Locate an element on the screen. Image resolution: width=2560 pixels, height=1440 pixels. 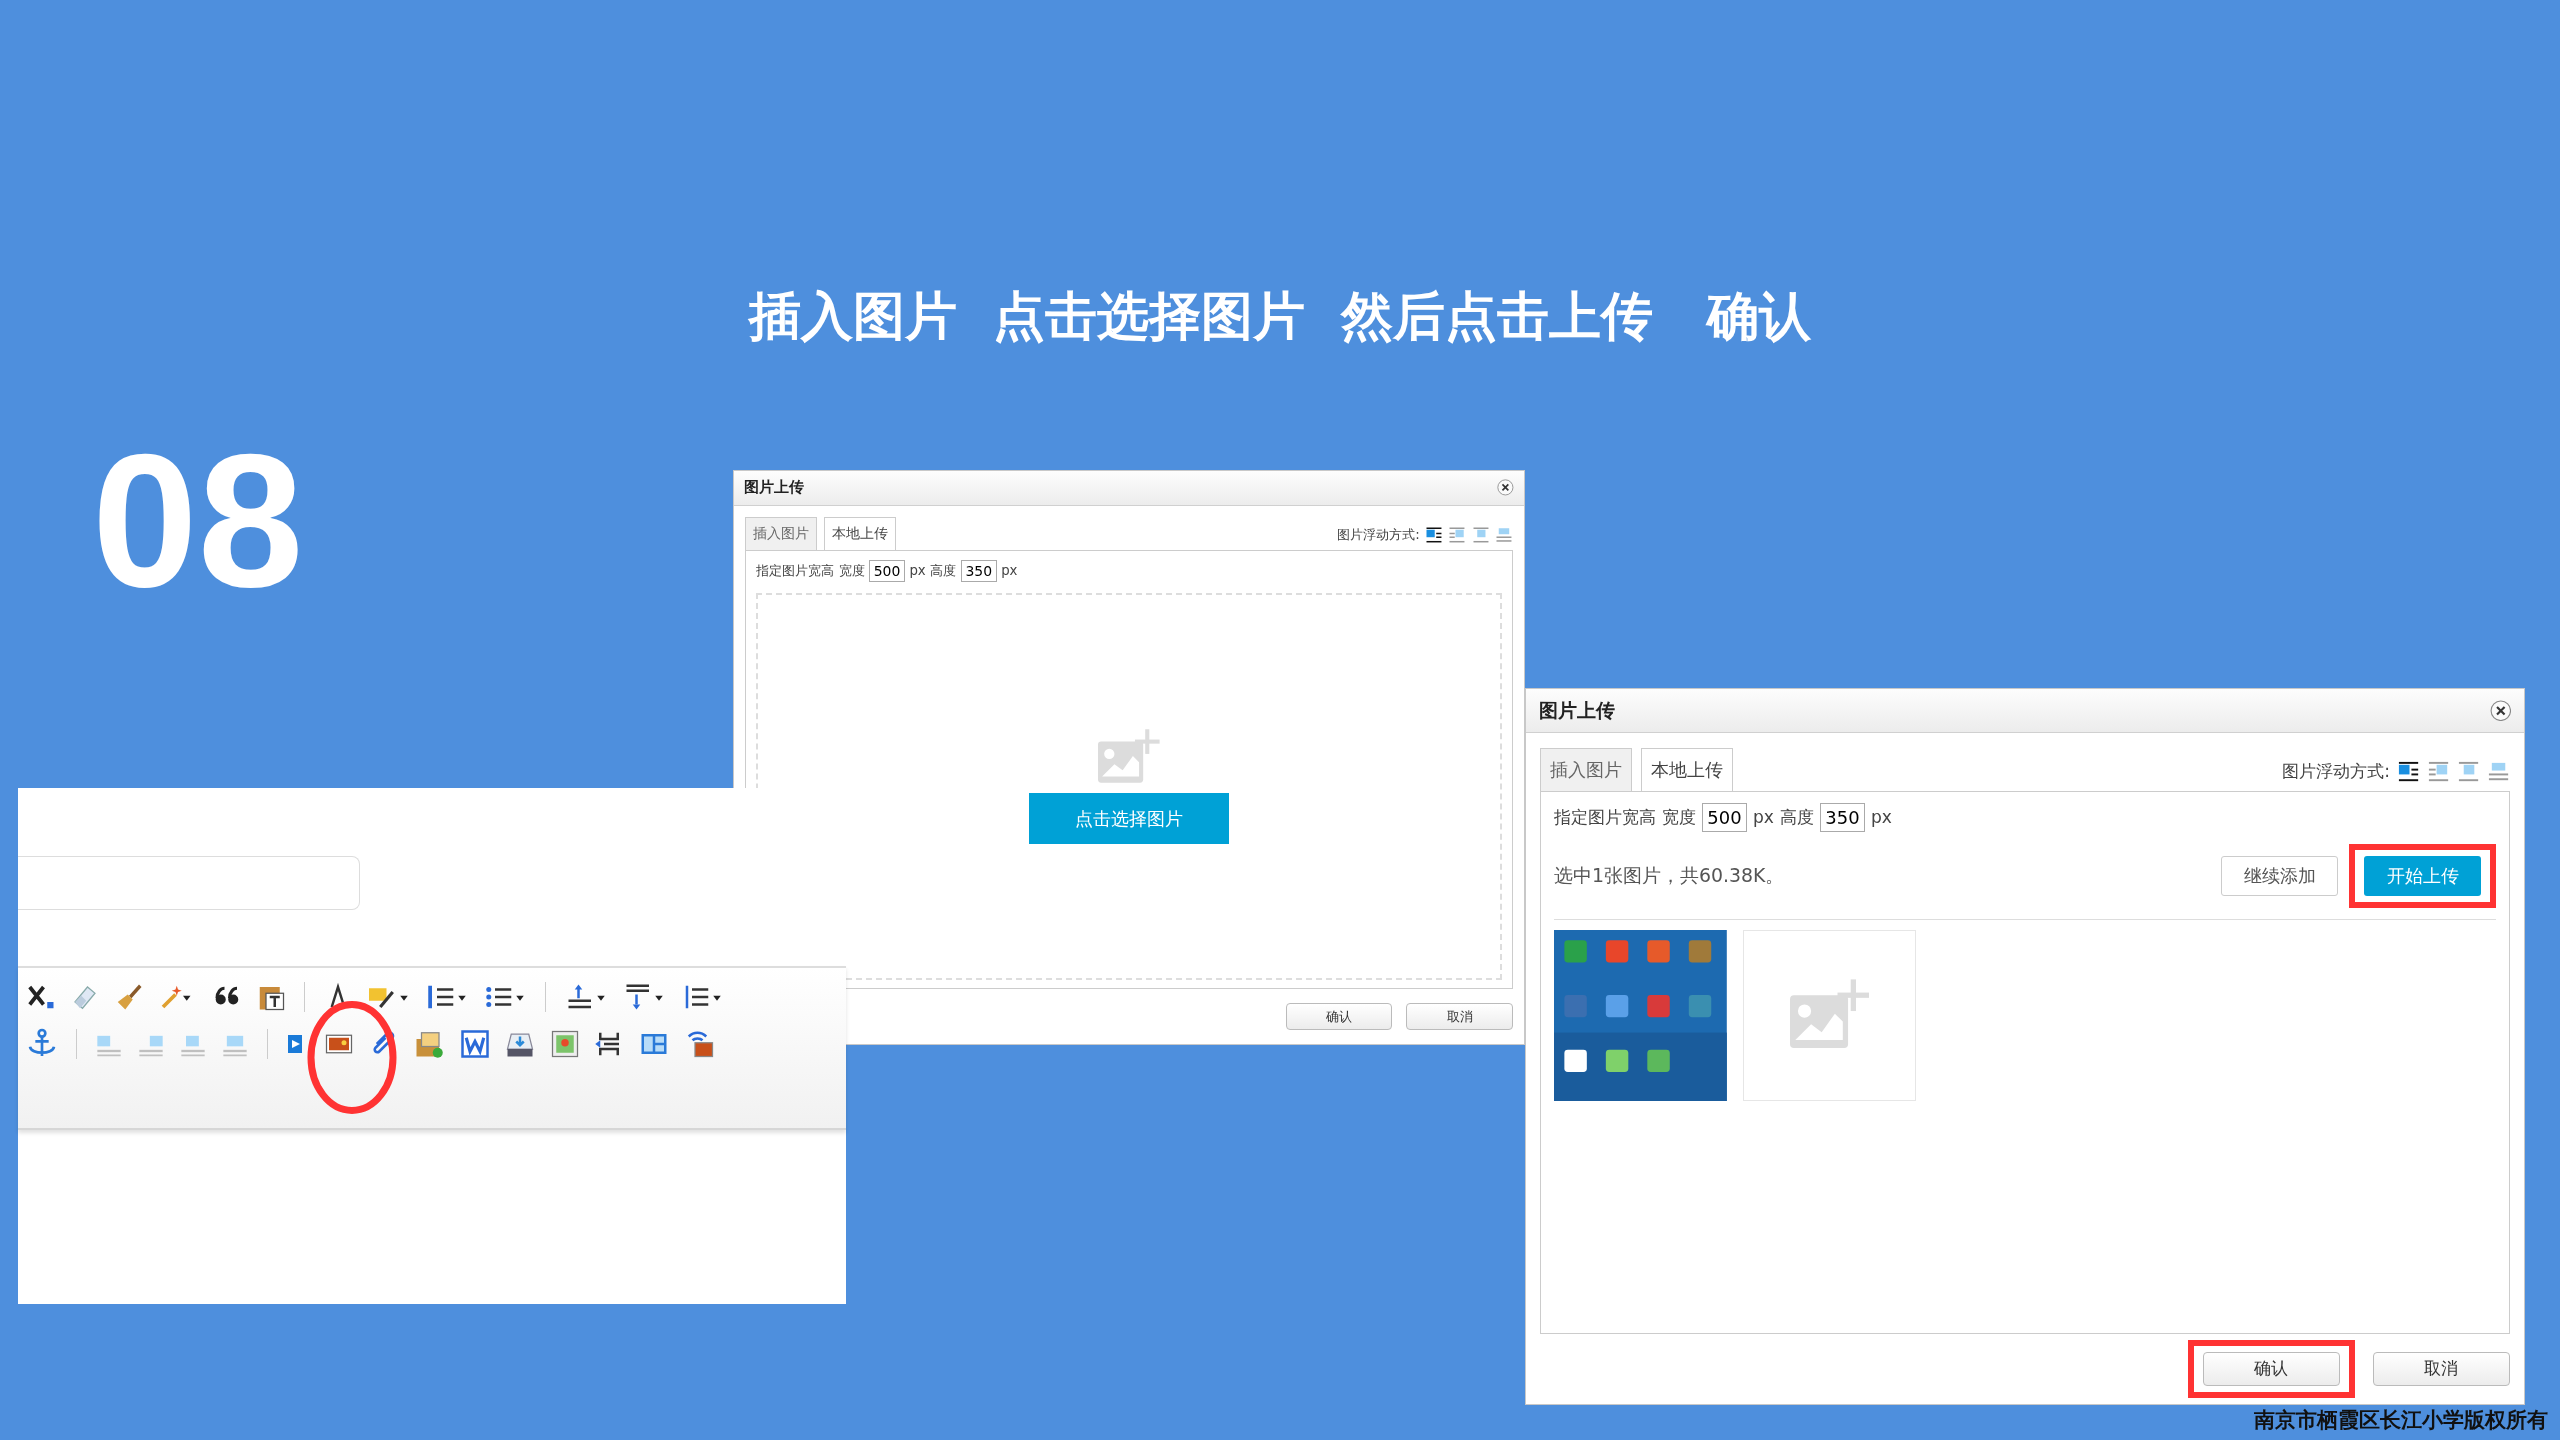
slide-heading: 插入图片 点击选择图片 然后点击上传 确认 is located at coordinates (1280, 316).